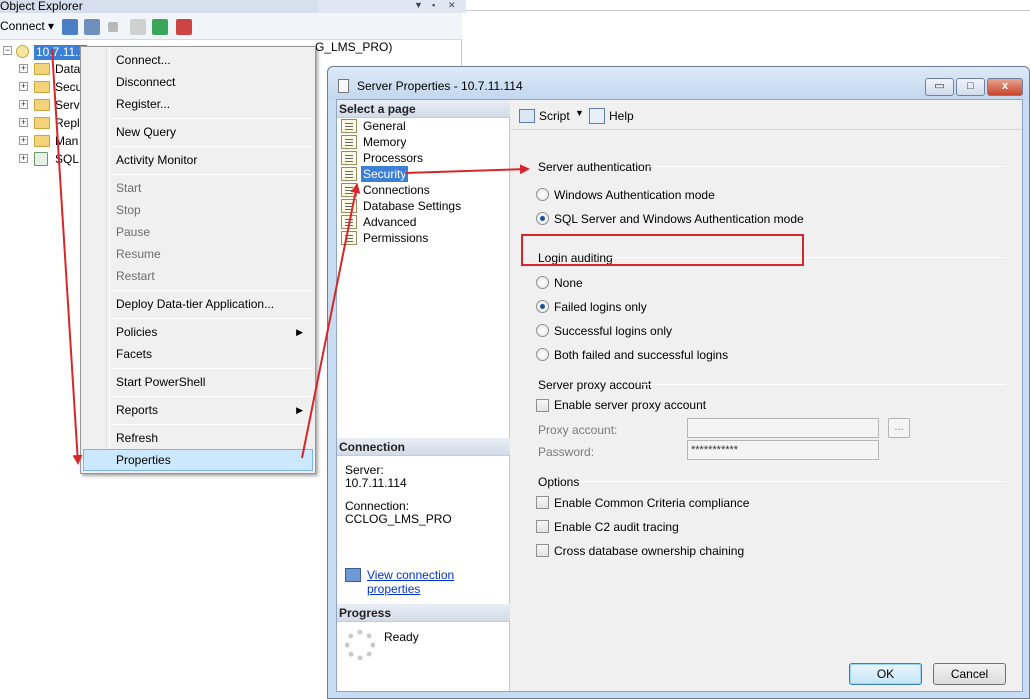  What do you see at coordinates (613, 331) in the screenshot?
I see `audit-successful-label: Successful logins only` at bounding box center [613, 331].